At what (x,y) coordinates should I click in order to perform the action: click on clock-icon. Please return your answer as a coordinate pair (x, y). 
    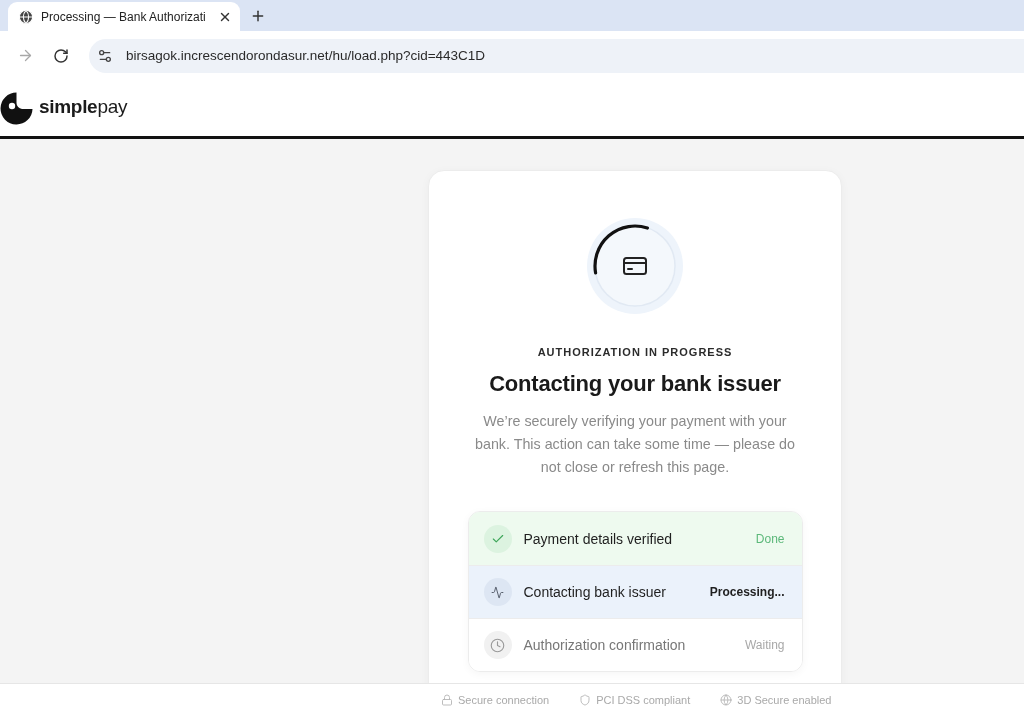
    Looking at the image, I should click on (497, 645).